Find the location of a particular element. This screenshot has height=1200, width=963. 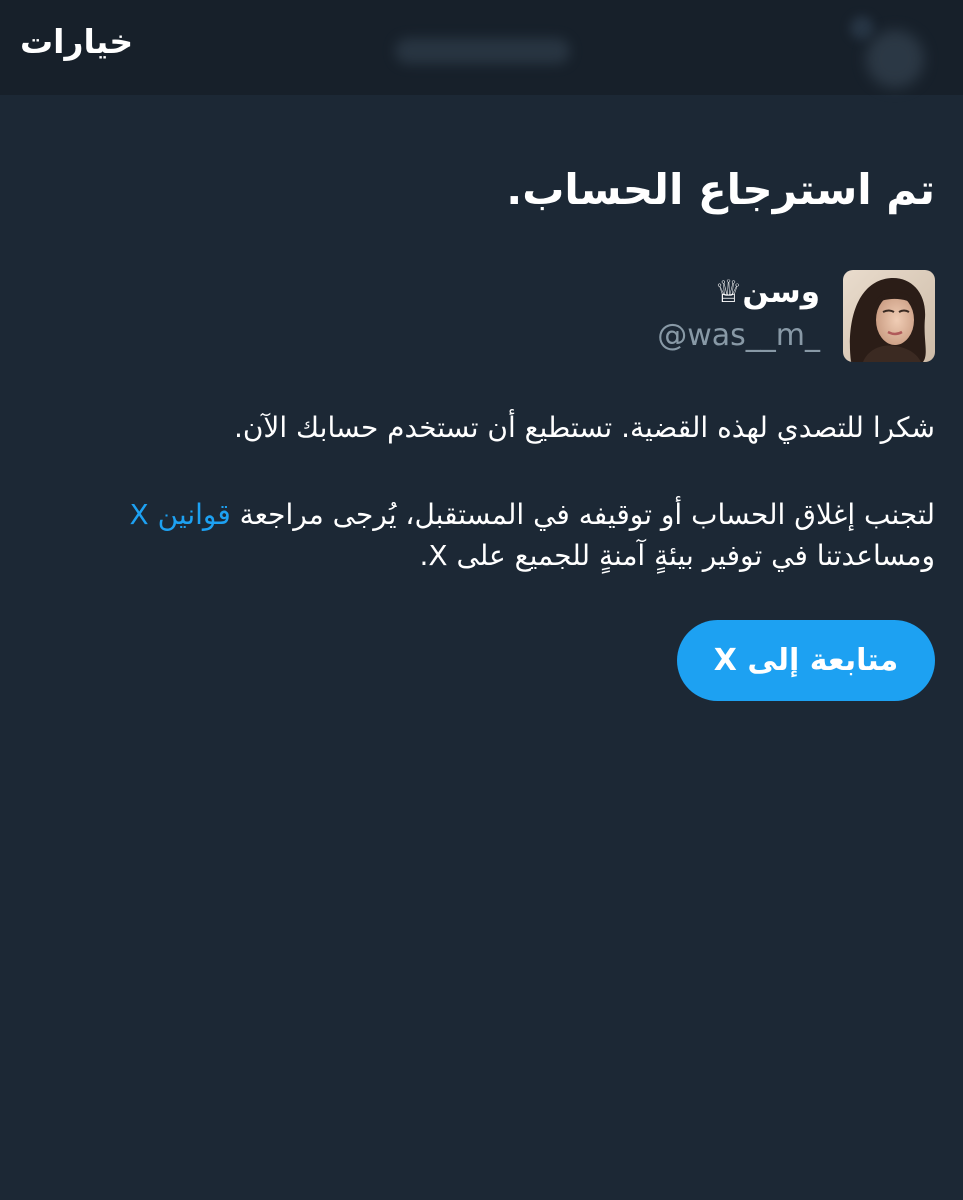

options-button: خيارات is located at coordinates (76, 42).